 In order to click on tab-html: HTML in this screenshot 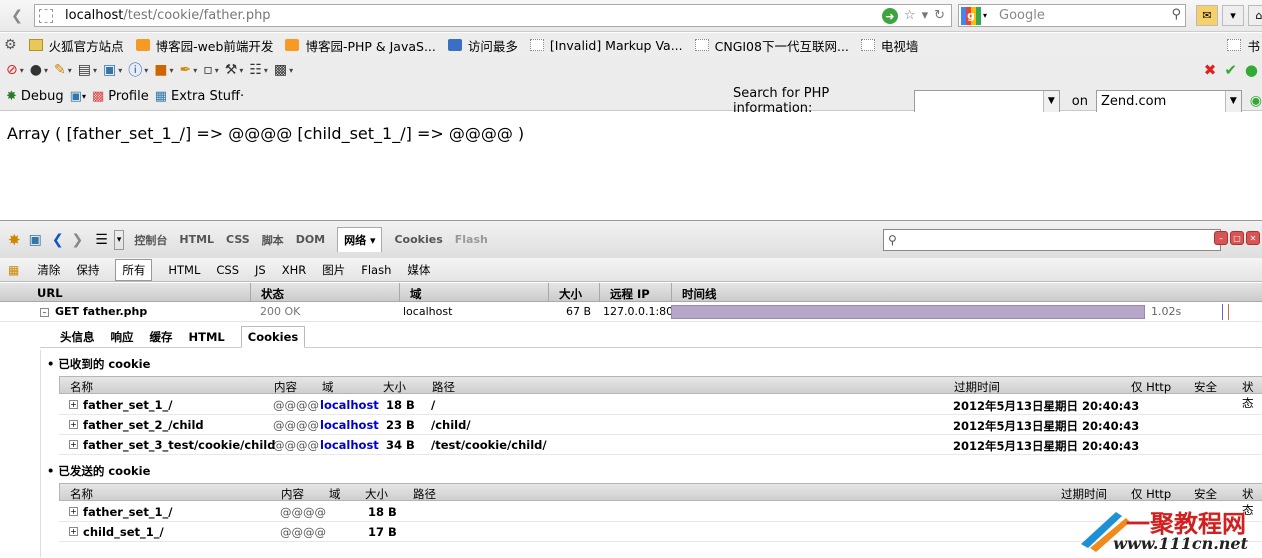, I will do `click(196, 239)`.